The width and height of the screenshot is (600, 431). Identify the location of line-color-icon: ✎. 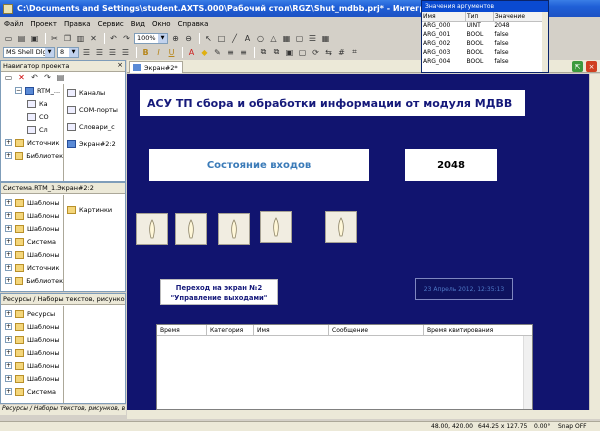
(217, 52).